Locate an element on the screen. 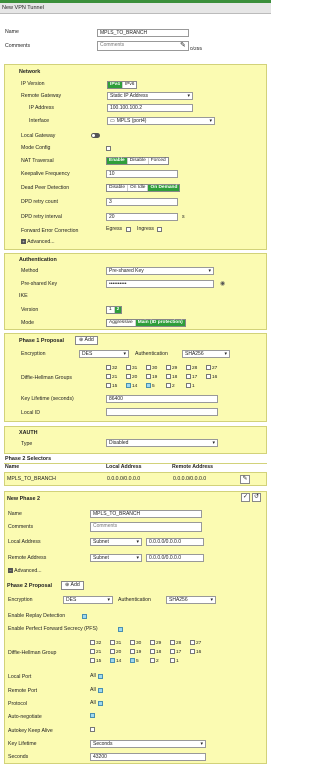  p2-dh-option: 32 is located at coordinates (95, 643).